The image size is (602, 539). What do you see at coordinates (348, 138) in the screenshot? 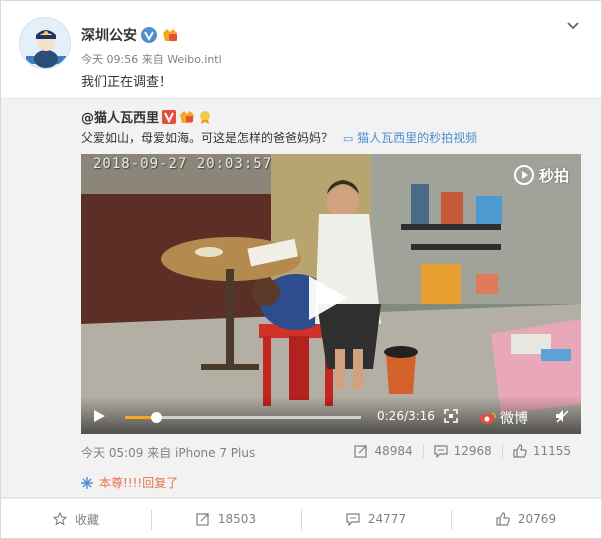
I see `video-link-icon: ▭` at bounding box center [348, 138].